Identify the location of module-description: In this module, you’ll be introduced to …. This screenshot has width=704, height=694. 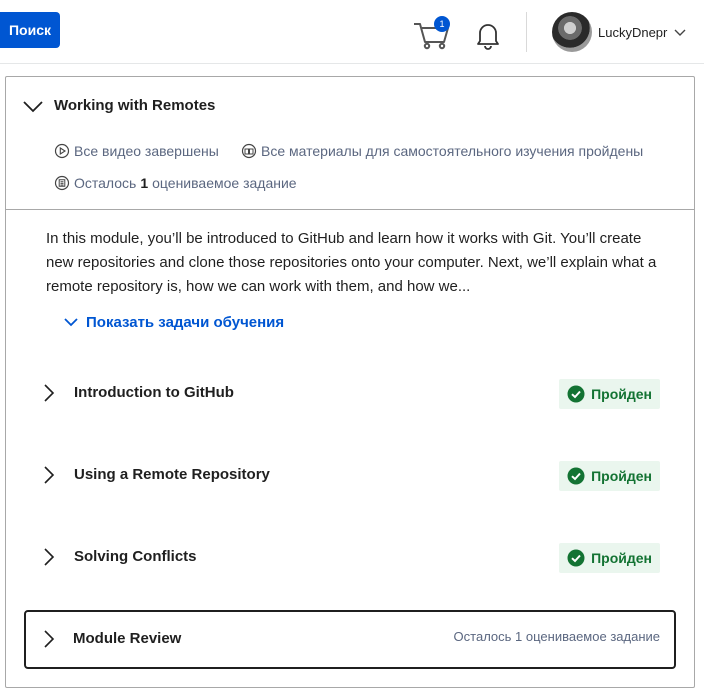
(351, 262).